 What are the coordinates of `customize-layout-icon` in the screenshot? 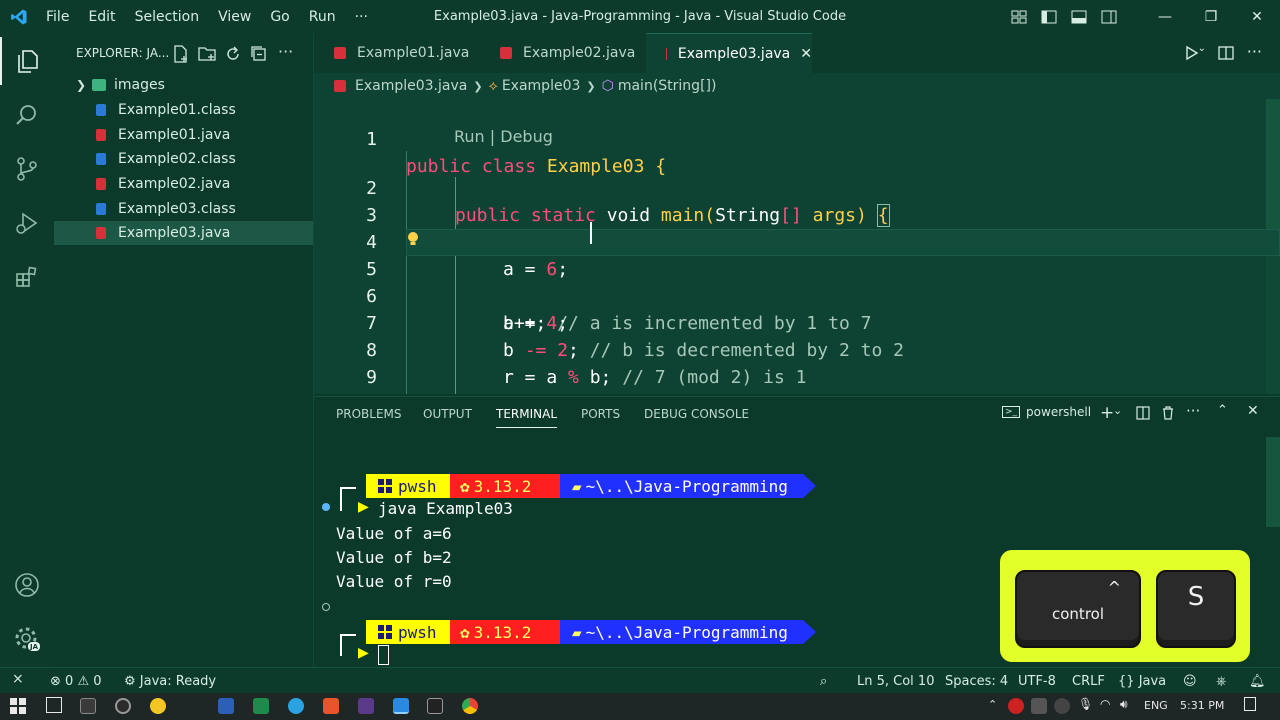 It's located at (1019, 16).